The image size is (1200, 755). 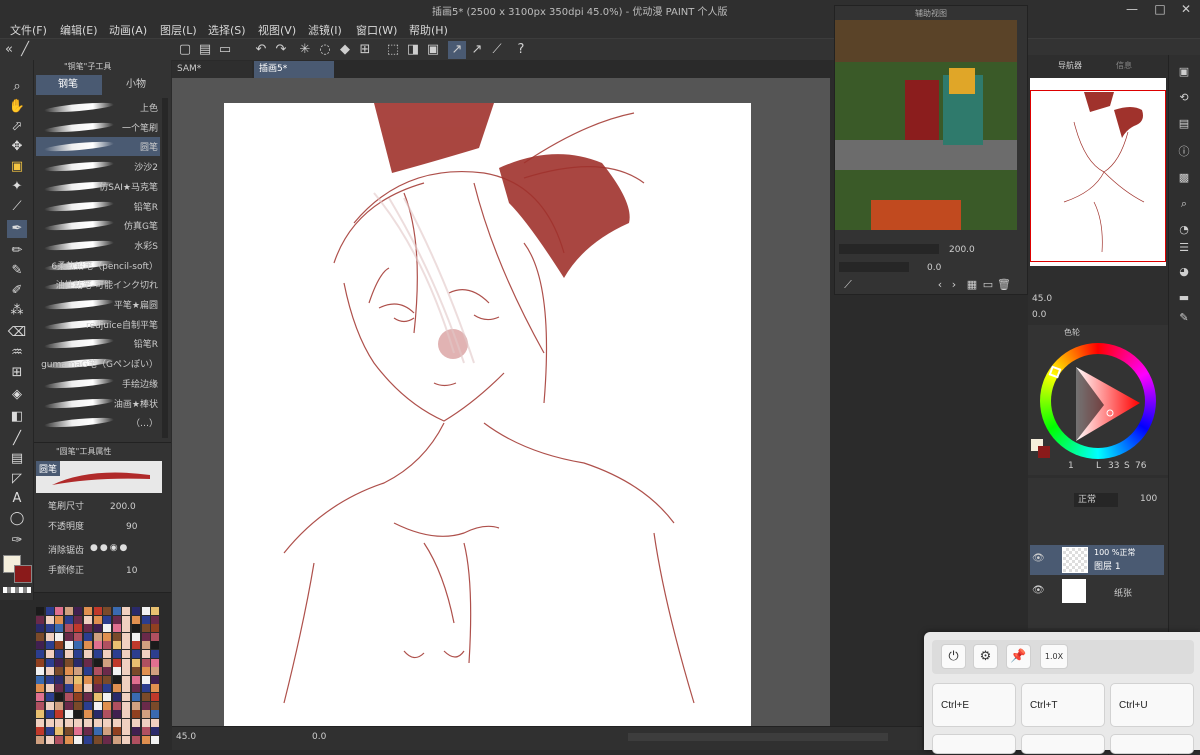 What do you see at coordinates (101, 529) in the screenshot?
I see `opacity-row: 不透明度 90` at bounding box center [101, 529].